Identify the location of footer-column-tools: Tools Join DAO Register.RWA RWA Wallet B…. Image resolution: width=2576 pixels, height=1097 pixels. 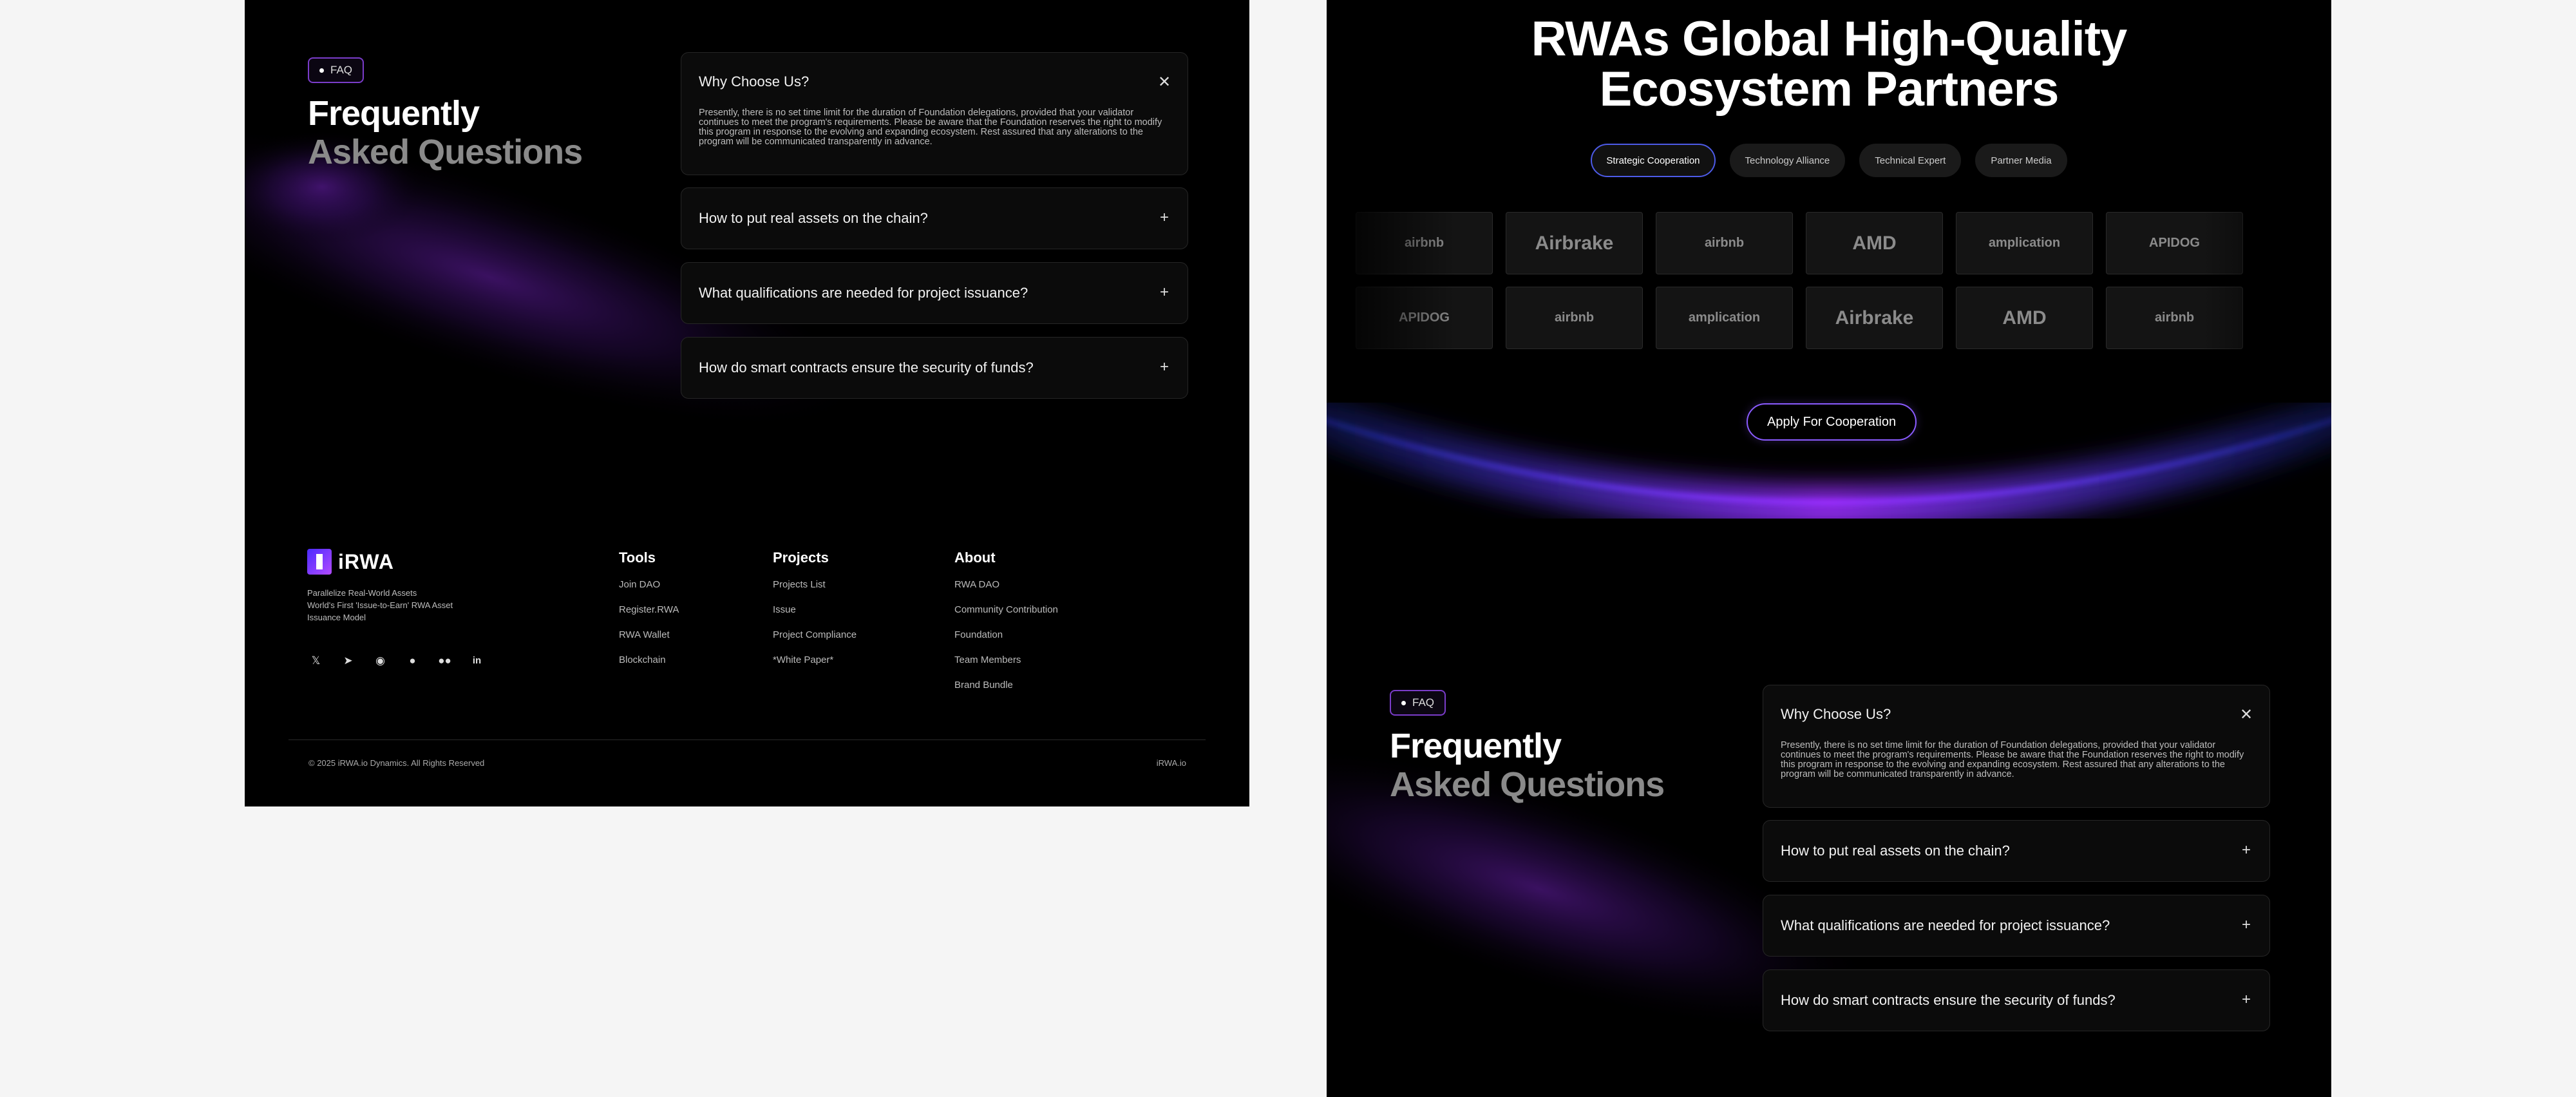
(649, 614).